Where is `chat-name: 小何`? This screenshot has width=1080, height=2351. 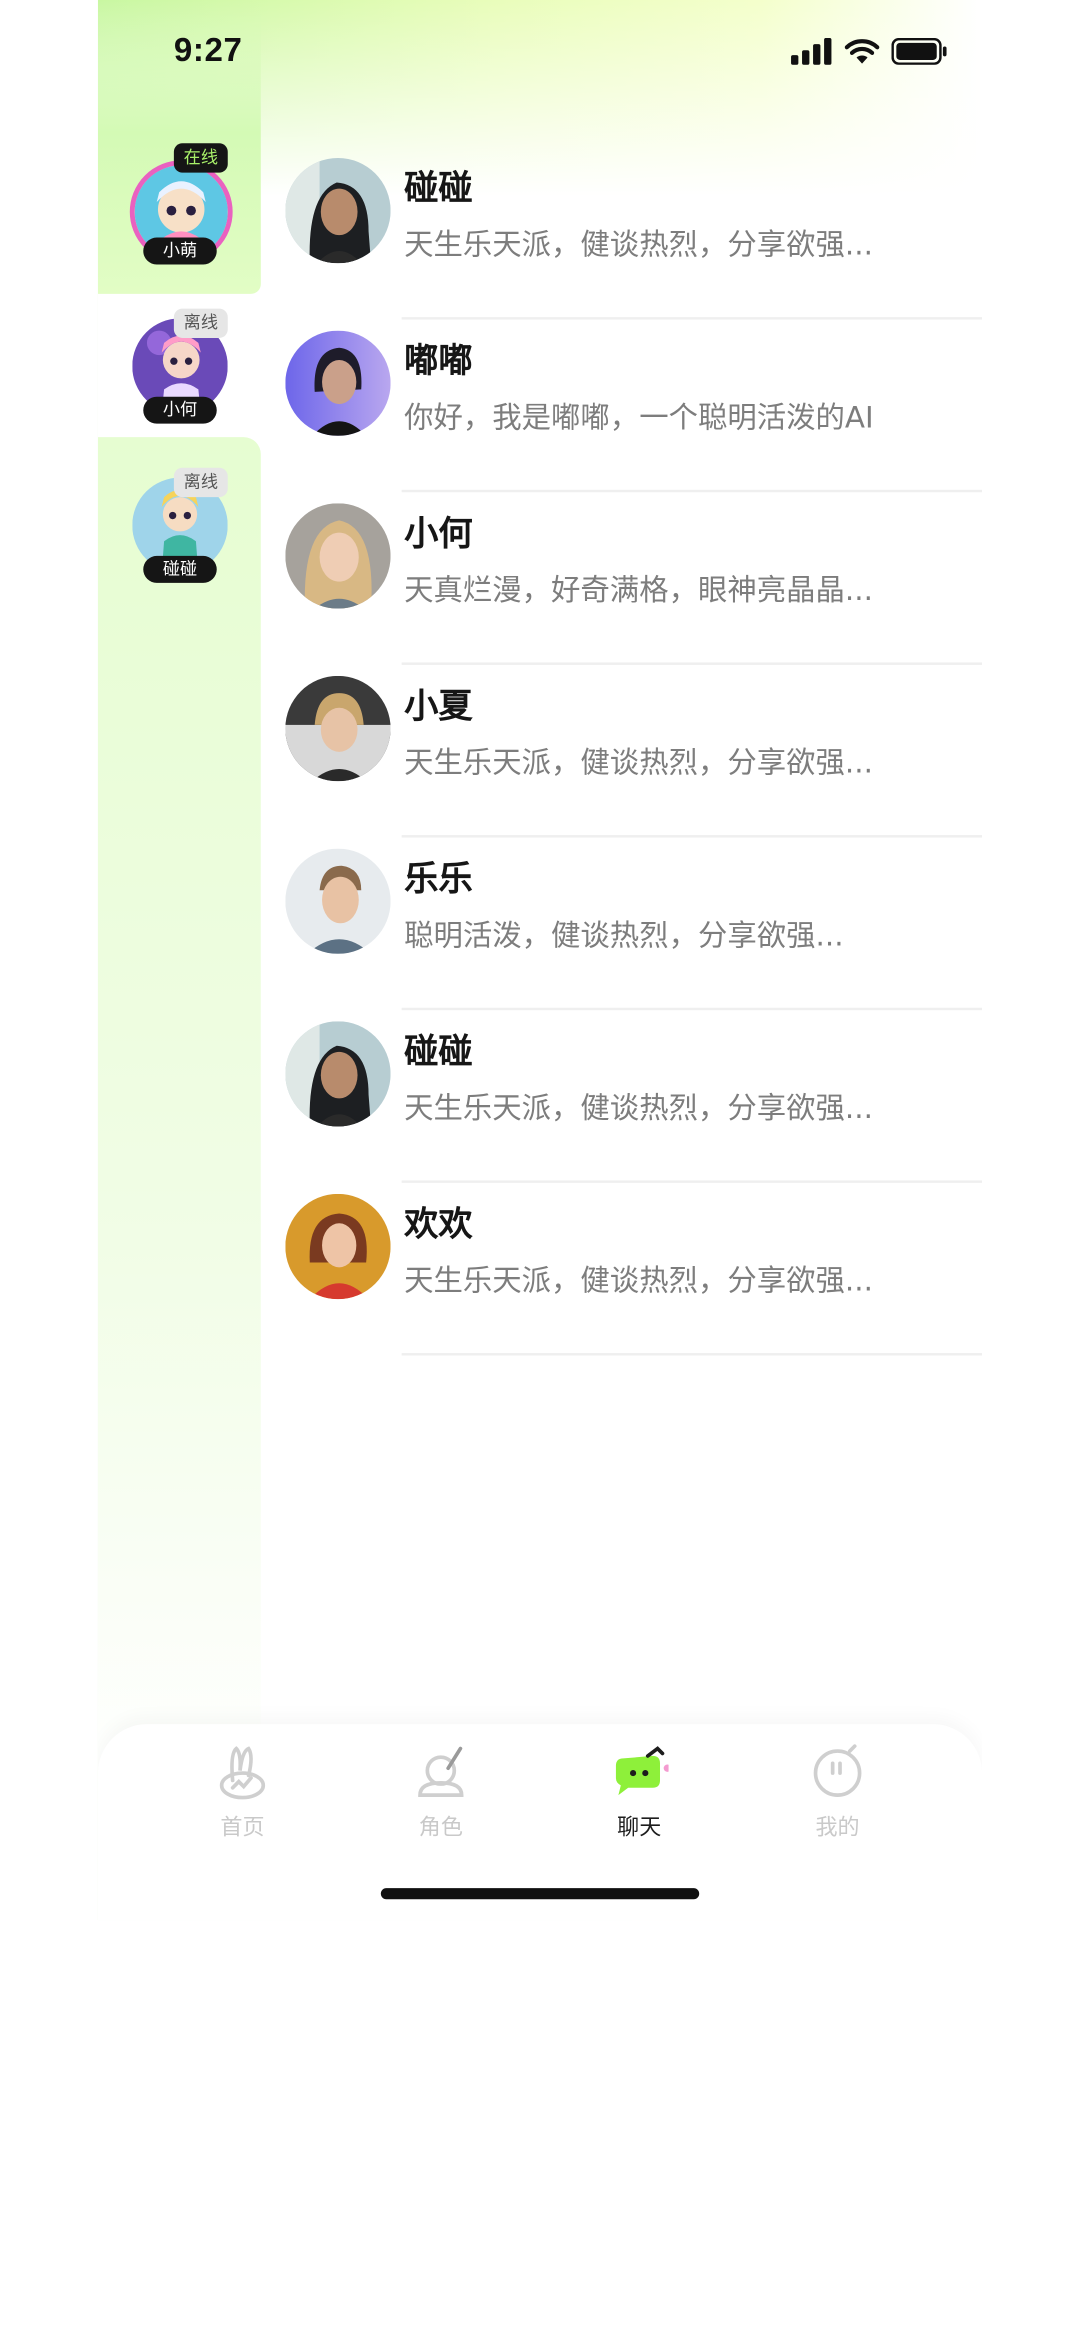
chat-name: 小何 is located at coordinates (438, 533).